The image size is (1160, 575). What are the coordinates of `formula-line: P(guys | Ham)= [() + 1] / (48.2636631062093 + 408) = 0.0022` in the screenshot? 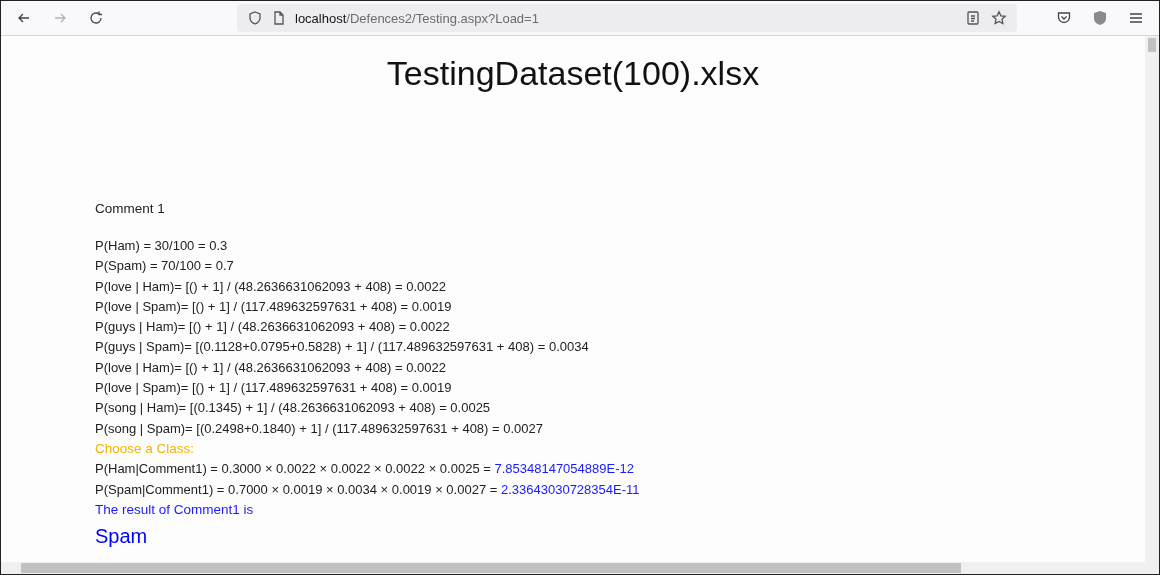 It's located at (273, 327).